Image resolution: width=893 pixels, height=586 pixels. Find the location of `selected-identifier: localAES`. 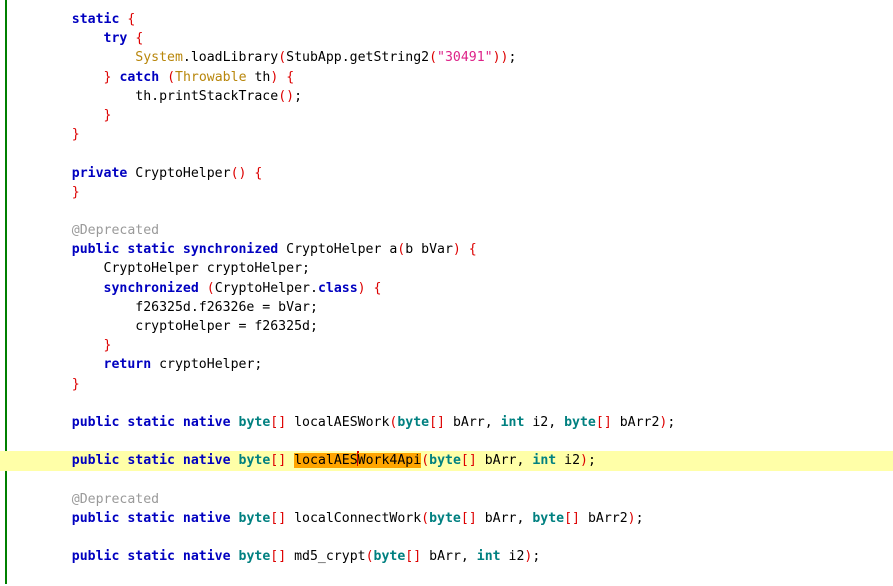

selected-identifier: localAES is located at coordinates (326, 461).